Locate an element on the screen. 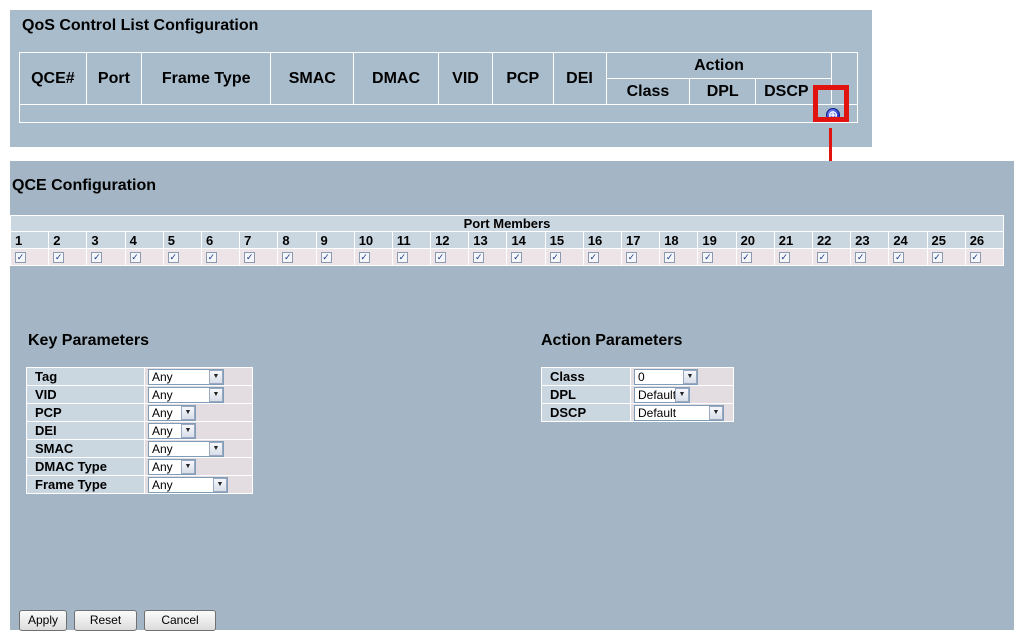 Image resolution: width=1014 pixels, height=631 pixels. port-member-checkbox-2: ✓ is located at coordinates (59, 258).